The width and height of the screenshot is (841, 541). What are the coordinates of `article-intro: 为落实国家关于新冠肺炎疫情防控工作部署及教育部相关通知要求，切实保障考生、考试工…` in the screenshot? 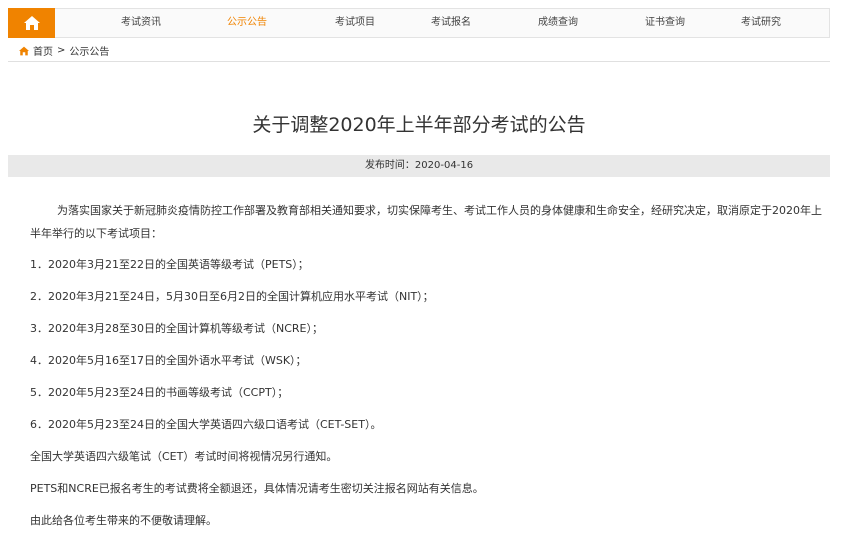 It's located at (426, 222).